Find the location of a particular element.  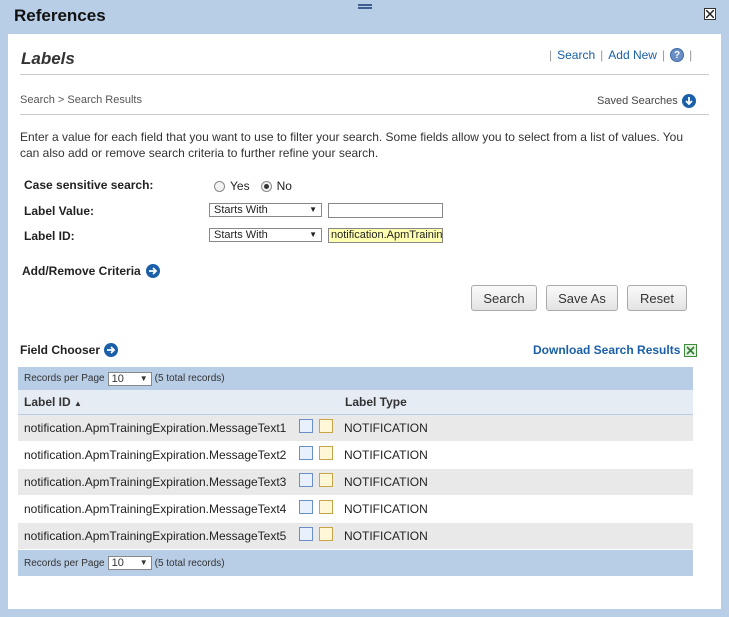

close-icon is located at coordinates (710, 14).